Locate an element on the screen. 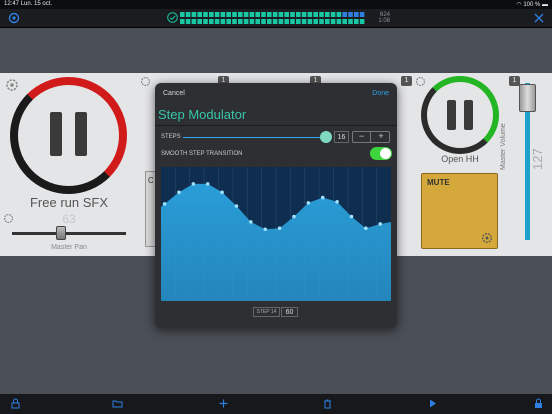  close-icon is located at coordinates (539, 18).